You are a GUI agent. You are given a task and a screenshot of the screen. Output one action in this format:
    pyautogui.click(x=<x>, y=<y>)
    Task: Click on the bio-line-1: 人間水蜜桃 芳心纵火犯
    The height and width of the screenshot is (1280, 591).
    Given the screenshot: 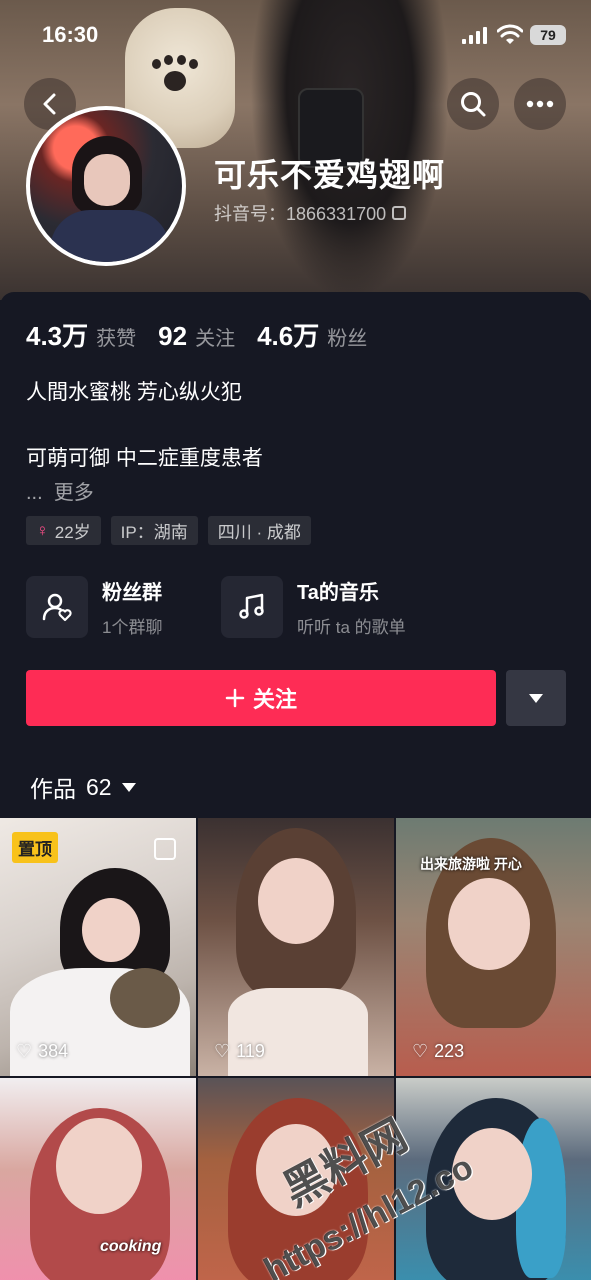 What is the action you would take?
    pyautogui.click(x=134, y=392)
    